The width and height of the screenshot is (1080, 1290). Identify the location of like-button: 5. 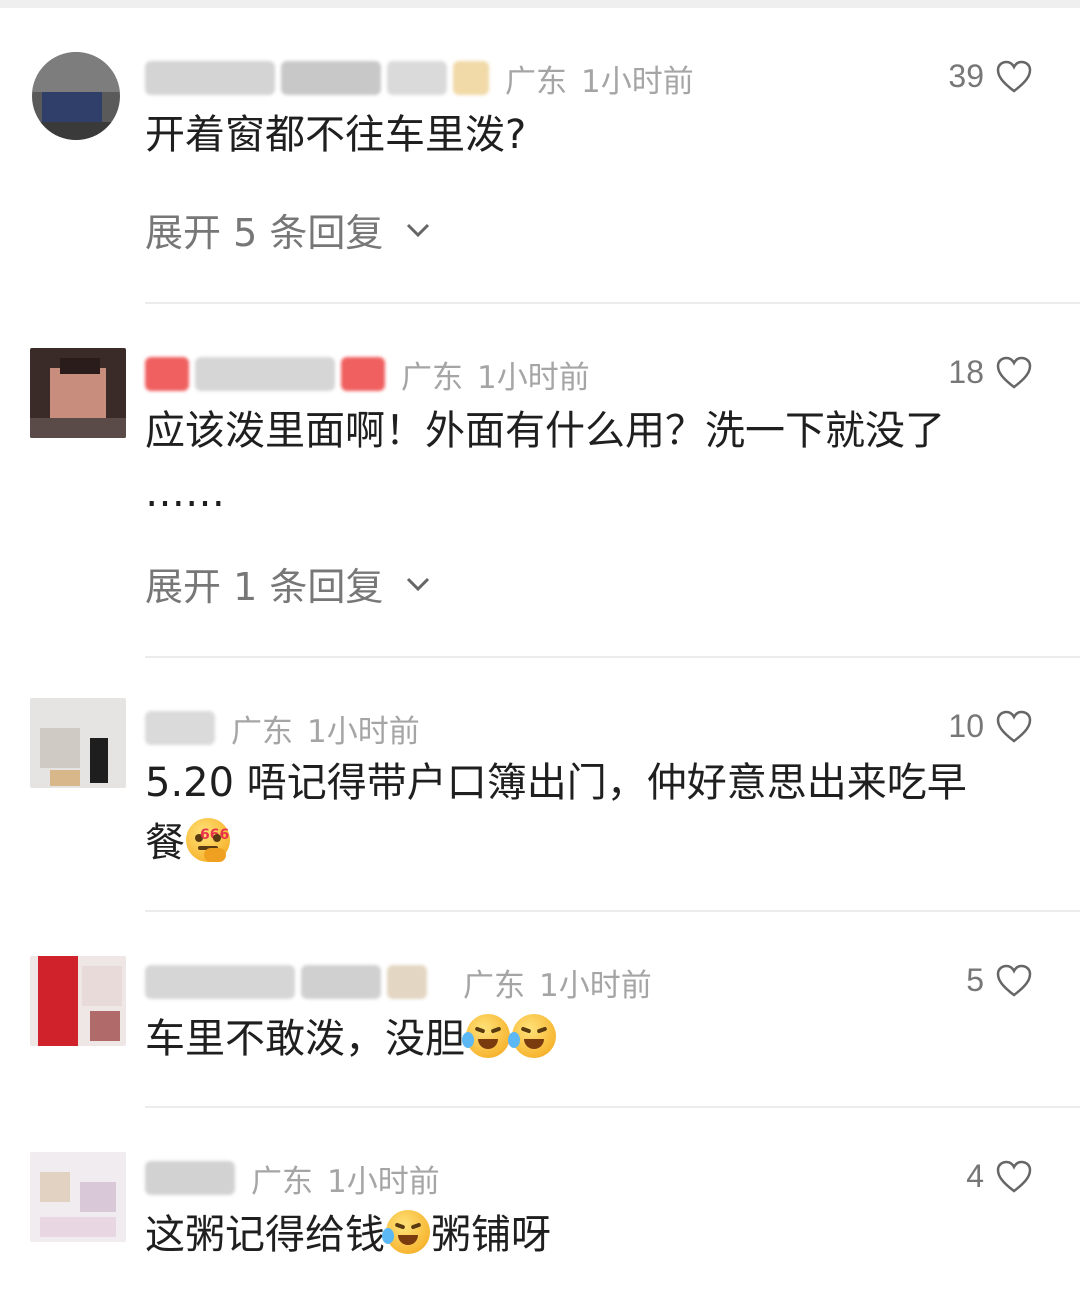
(999, 980).